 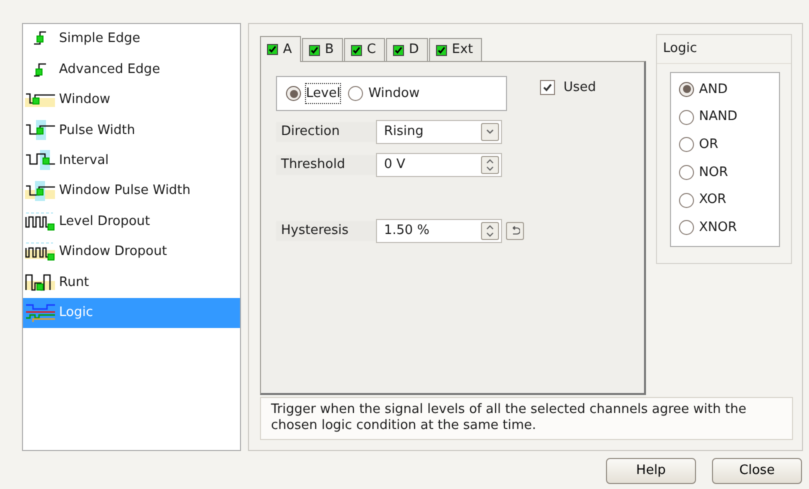 I want to click on channel-tab: B, so click(x=322, y=49).